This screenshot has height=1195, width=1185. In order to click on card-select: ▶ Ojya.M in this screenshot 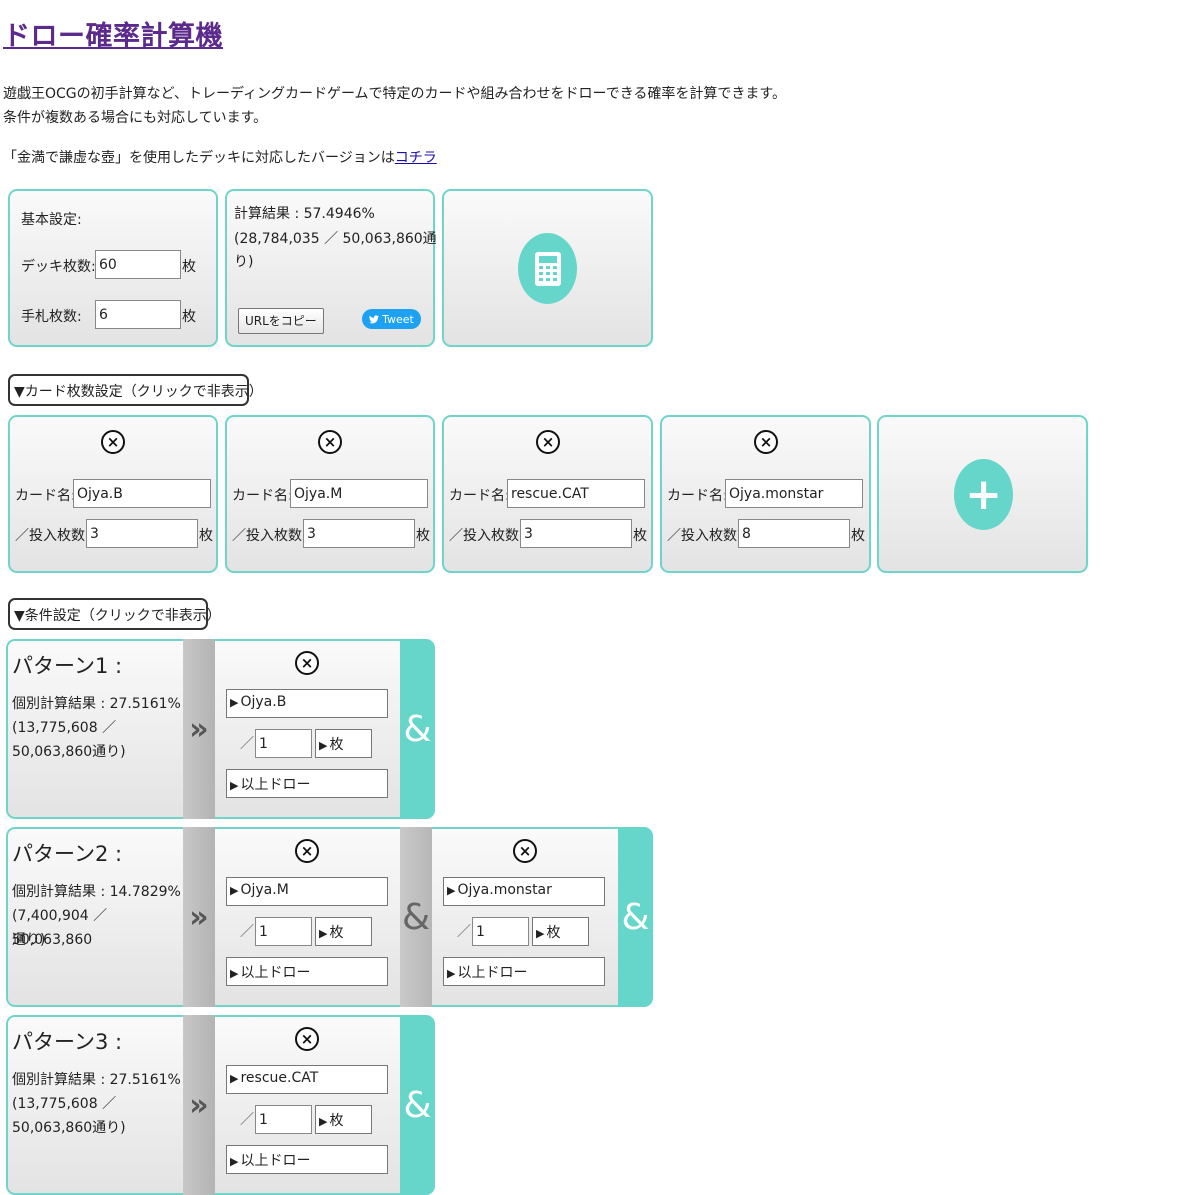, I will do `click(307, 891)`.